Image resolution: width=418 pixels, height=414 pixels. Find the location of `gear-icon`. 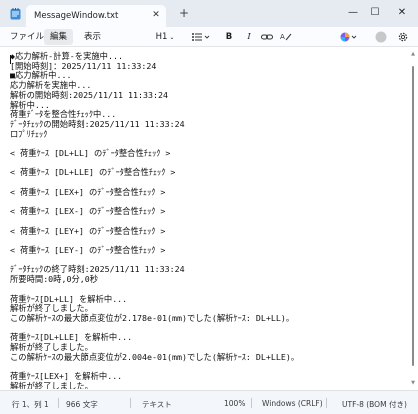

gear-icon is located at coordinates (403, 37).